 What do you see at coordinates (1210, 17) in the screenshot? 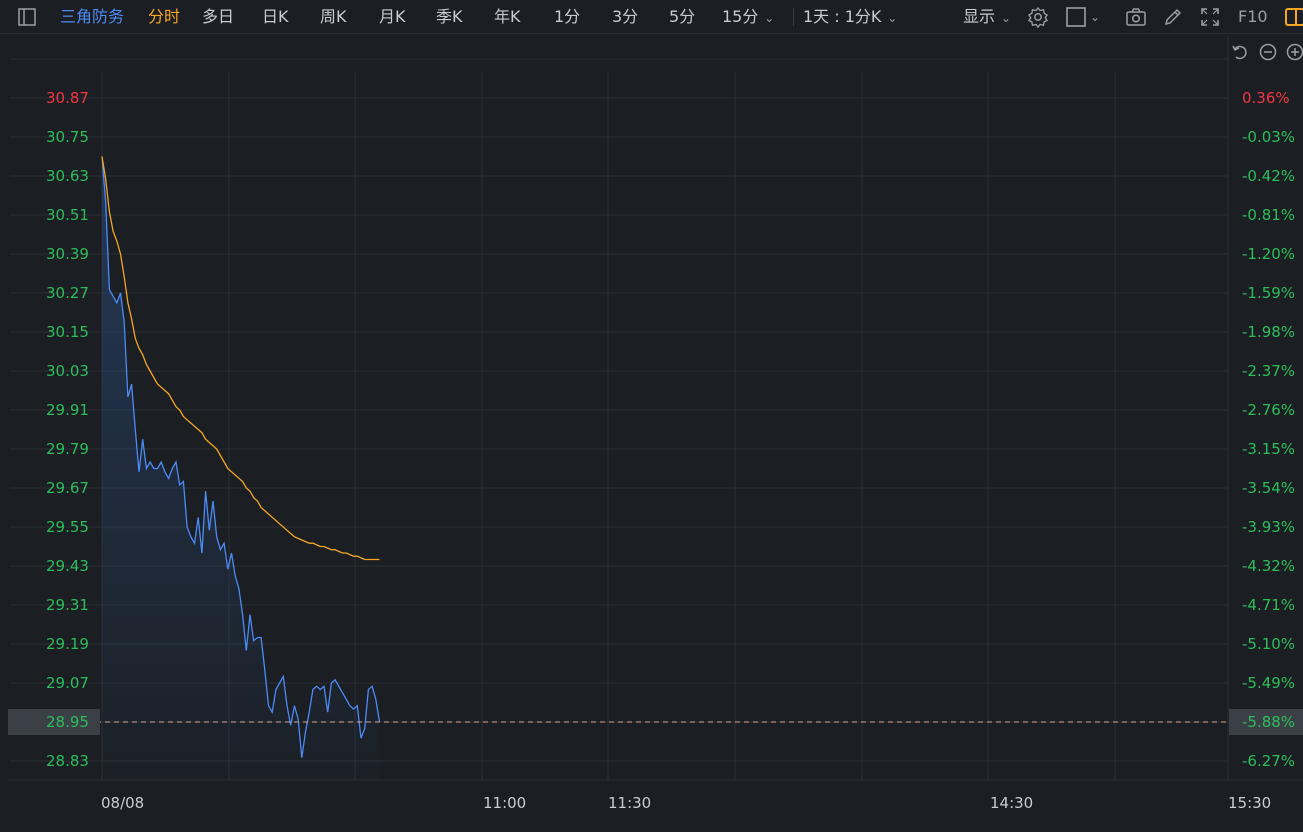
I see `fullscreen-icon` at bounding box center [1210, 17].